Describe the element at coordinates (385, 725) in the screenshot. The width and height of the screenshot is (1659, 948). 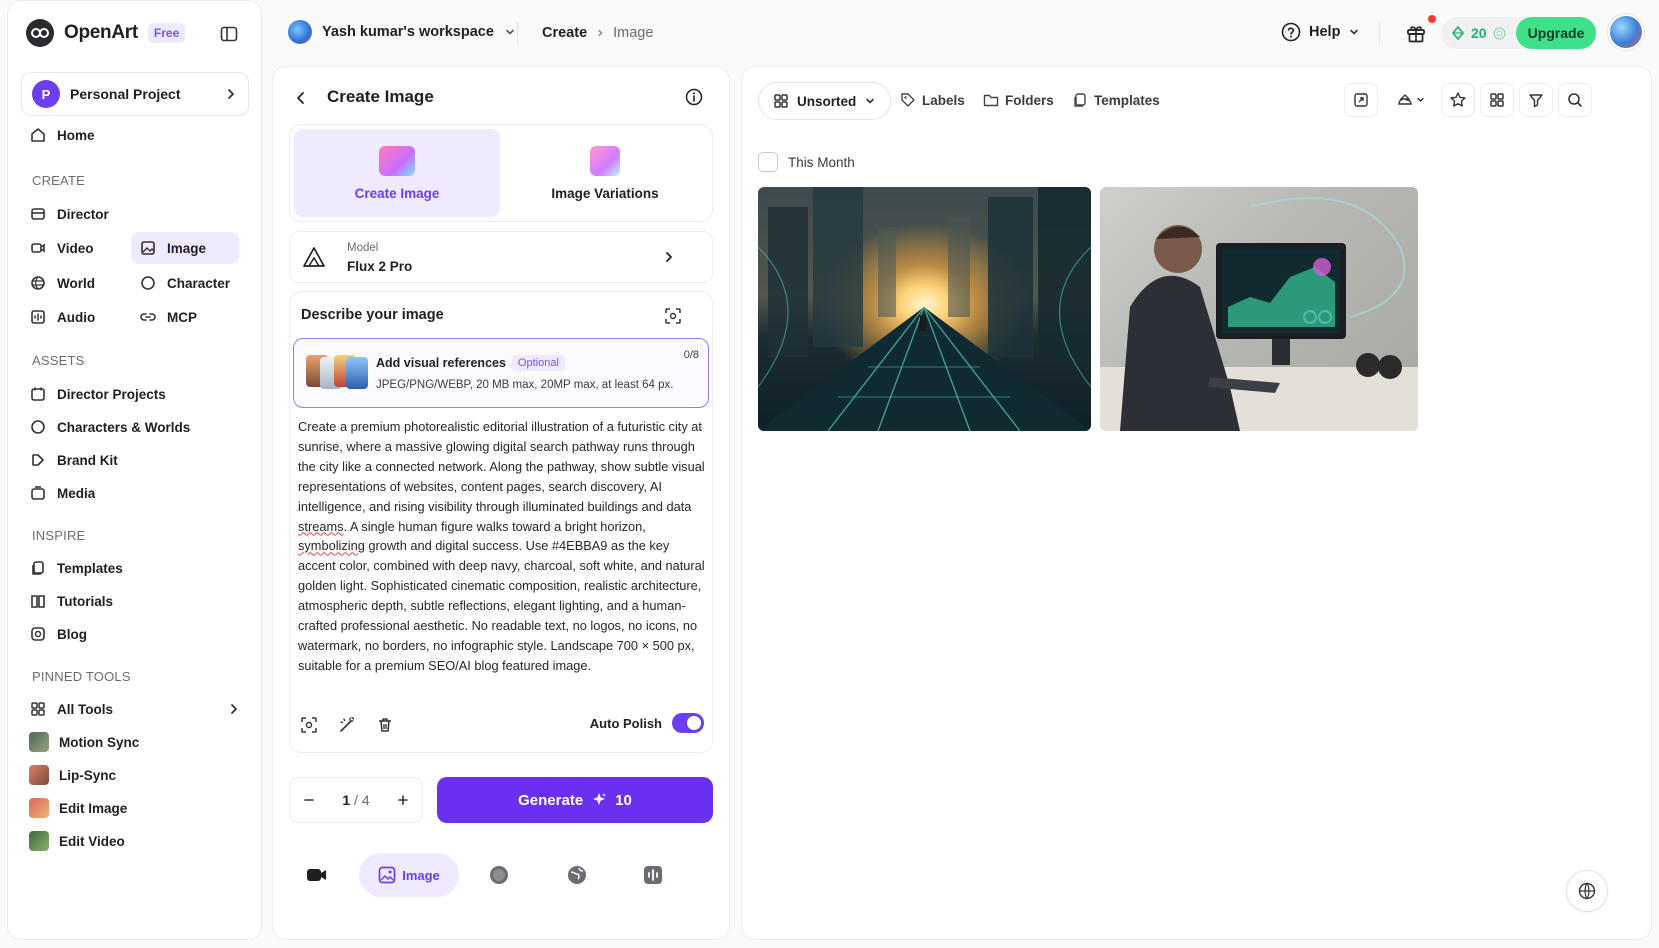
I see `trash-icon` at that location.